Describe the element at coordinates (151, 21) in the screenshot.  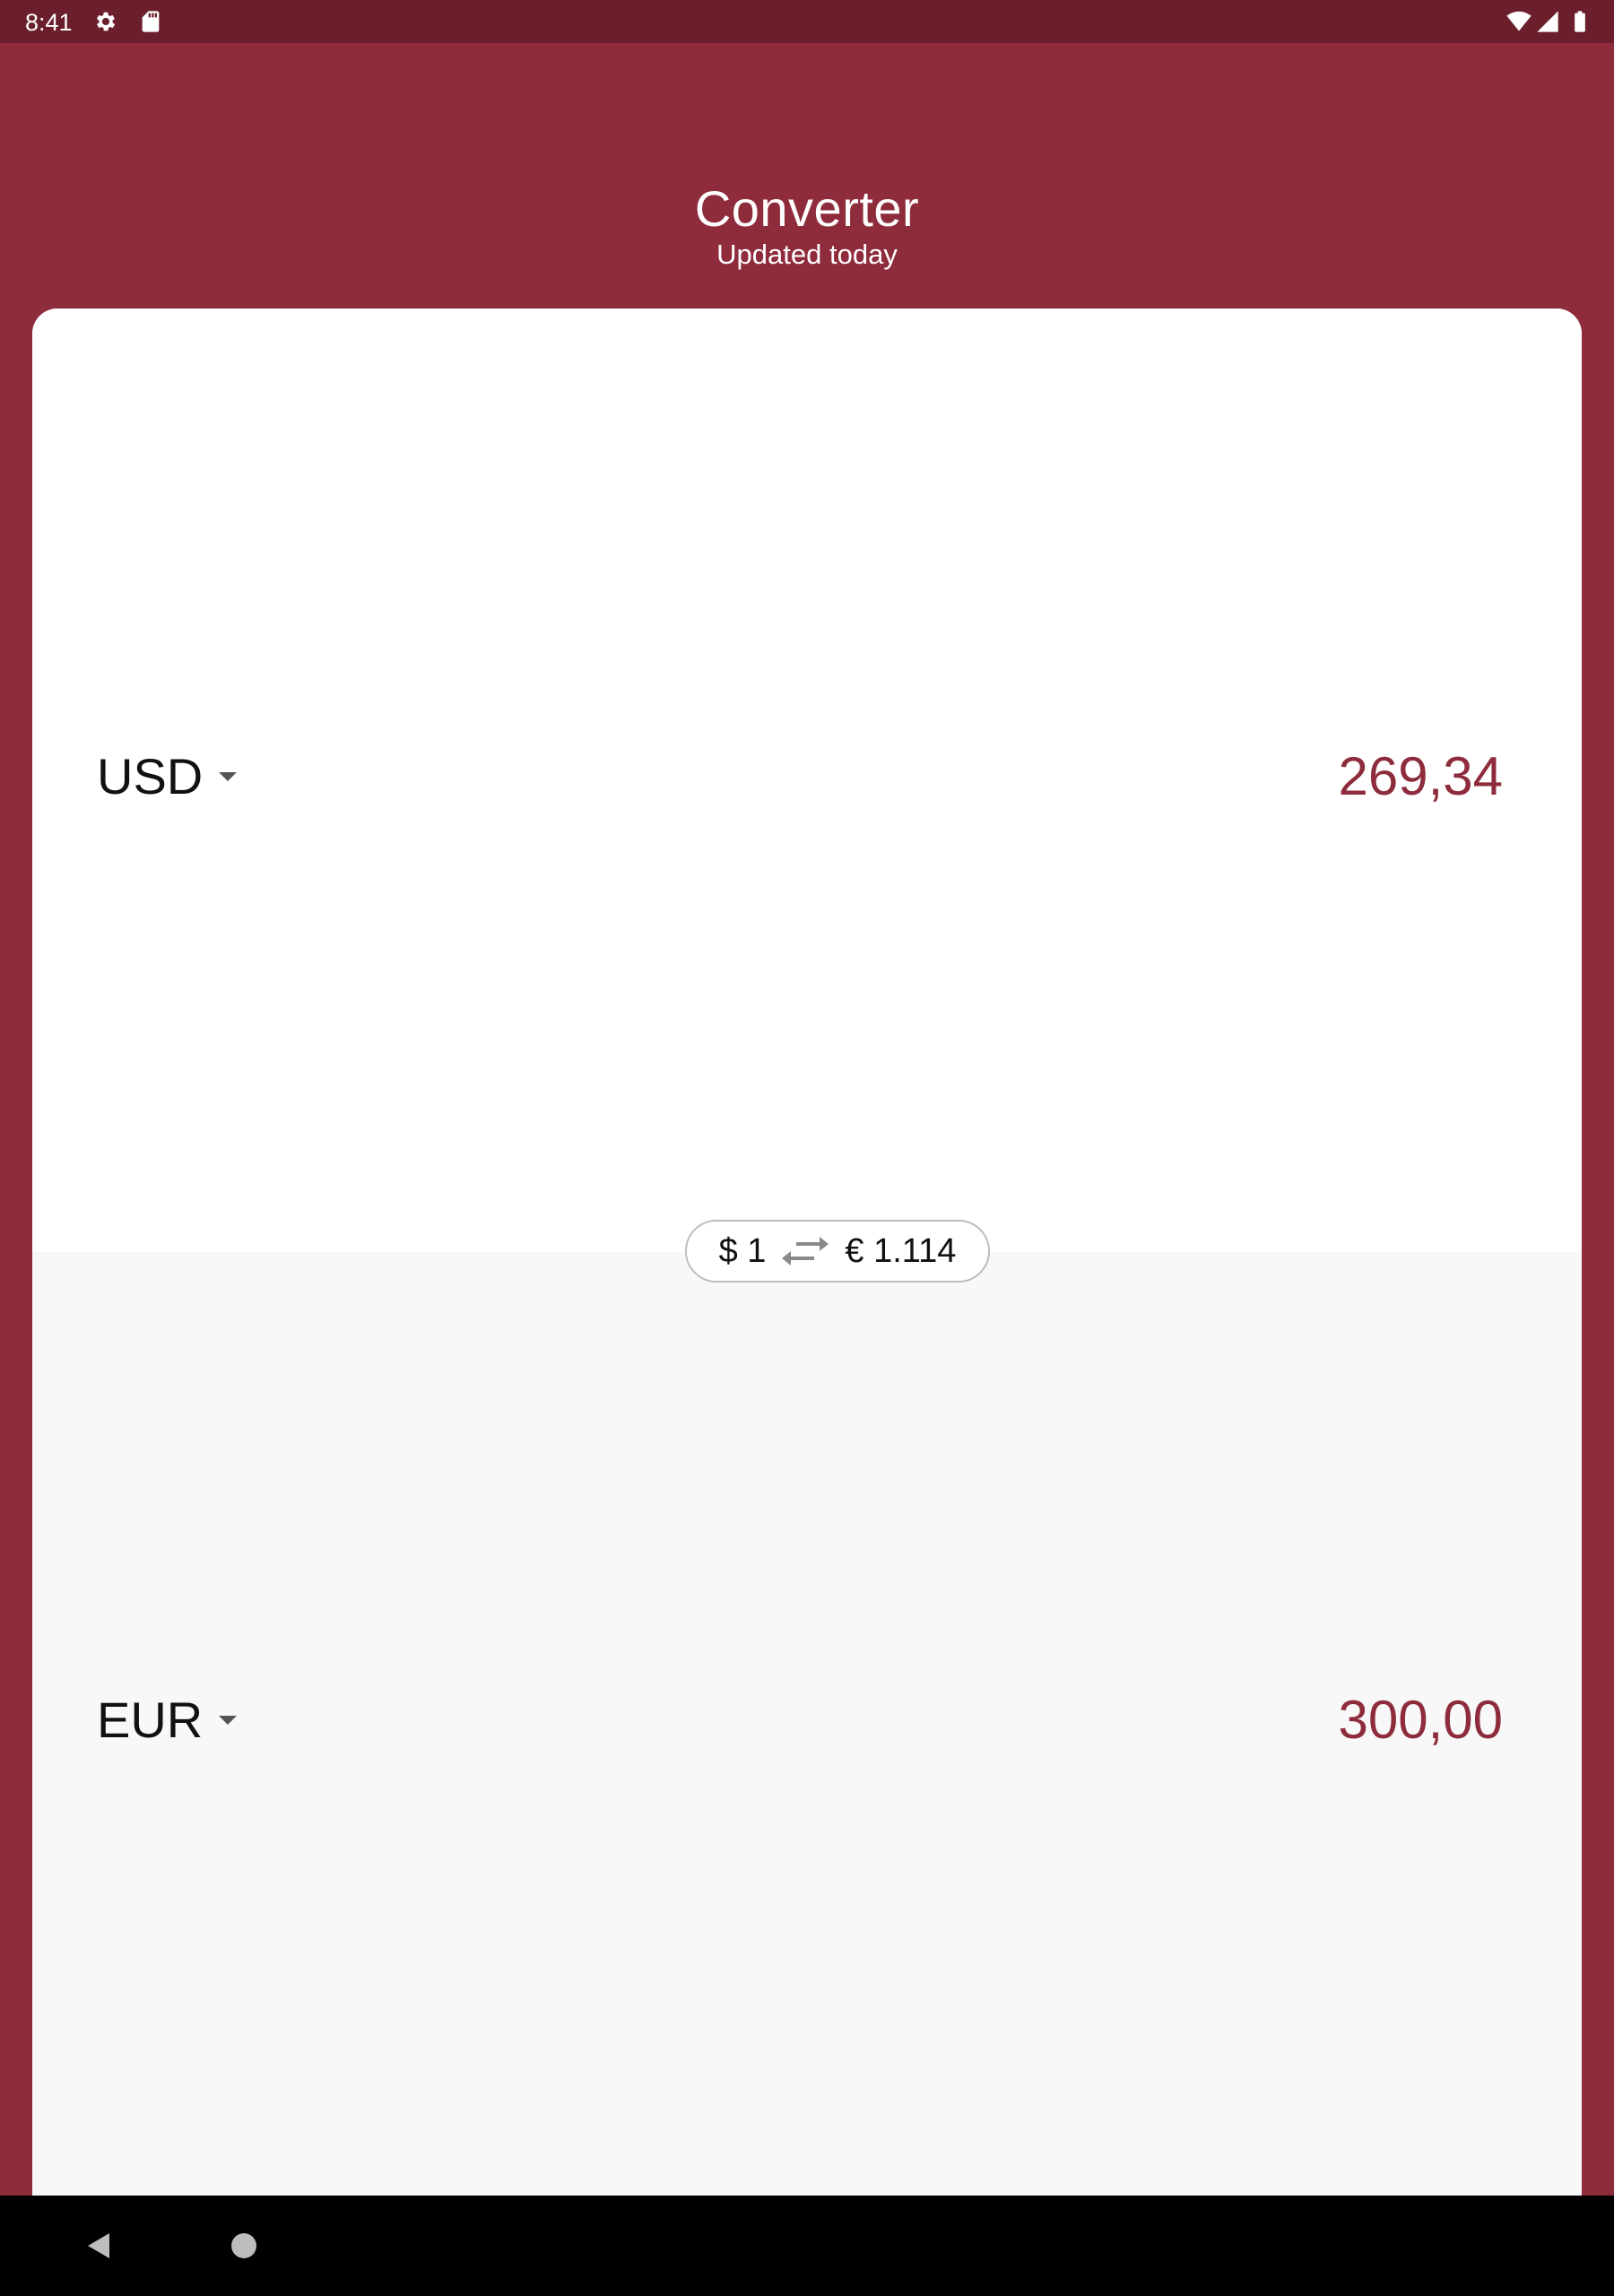
I see `sd-card-icon` at that location.